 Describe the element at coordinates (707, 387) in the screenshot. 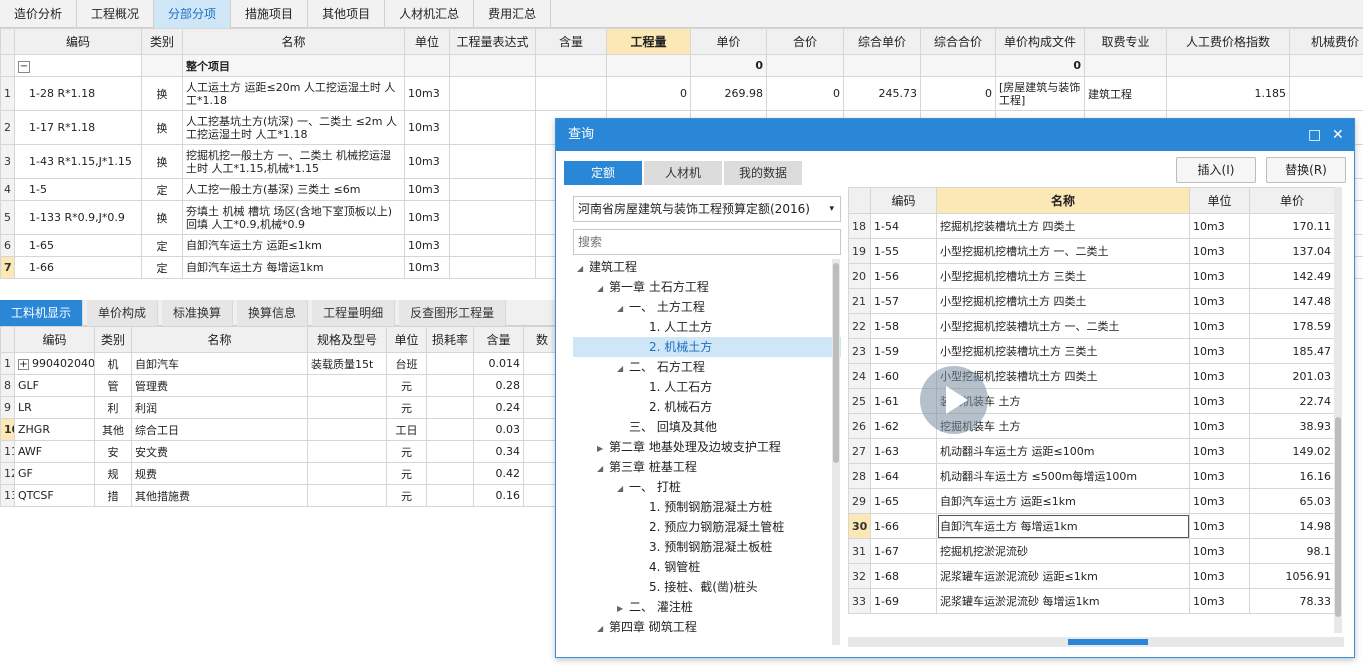

I see `tree-node: 1. 人工石方` at that location.